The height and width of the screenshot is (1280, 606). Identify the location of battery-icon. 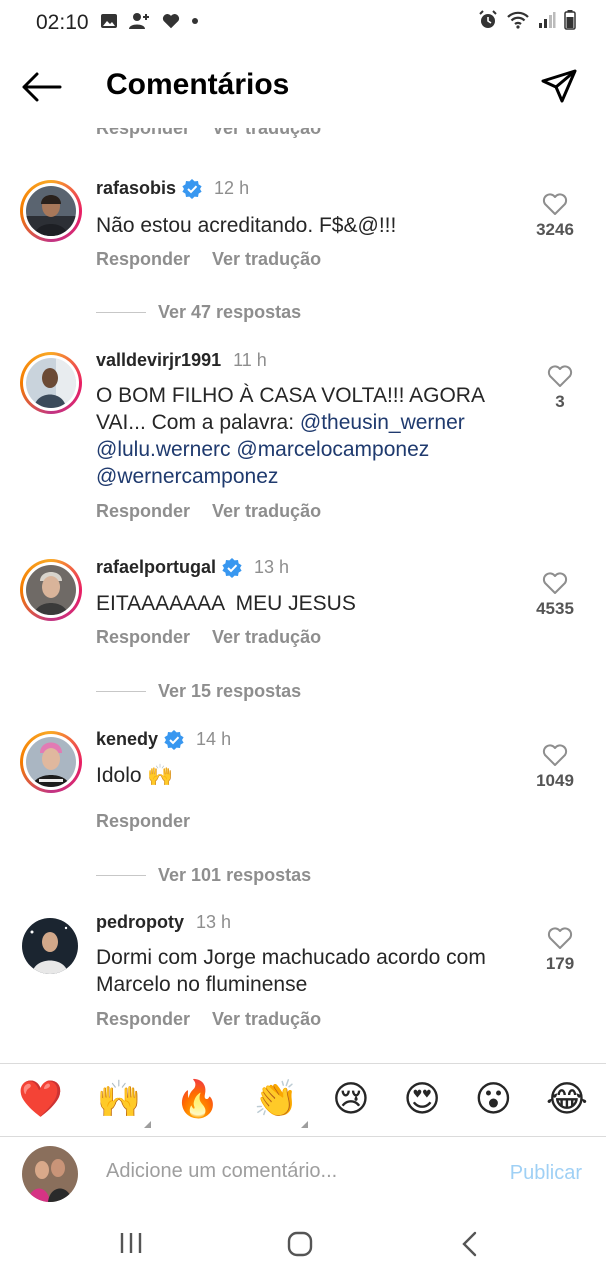
(570, 20).